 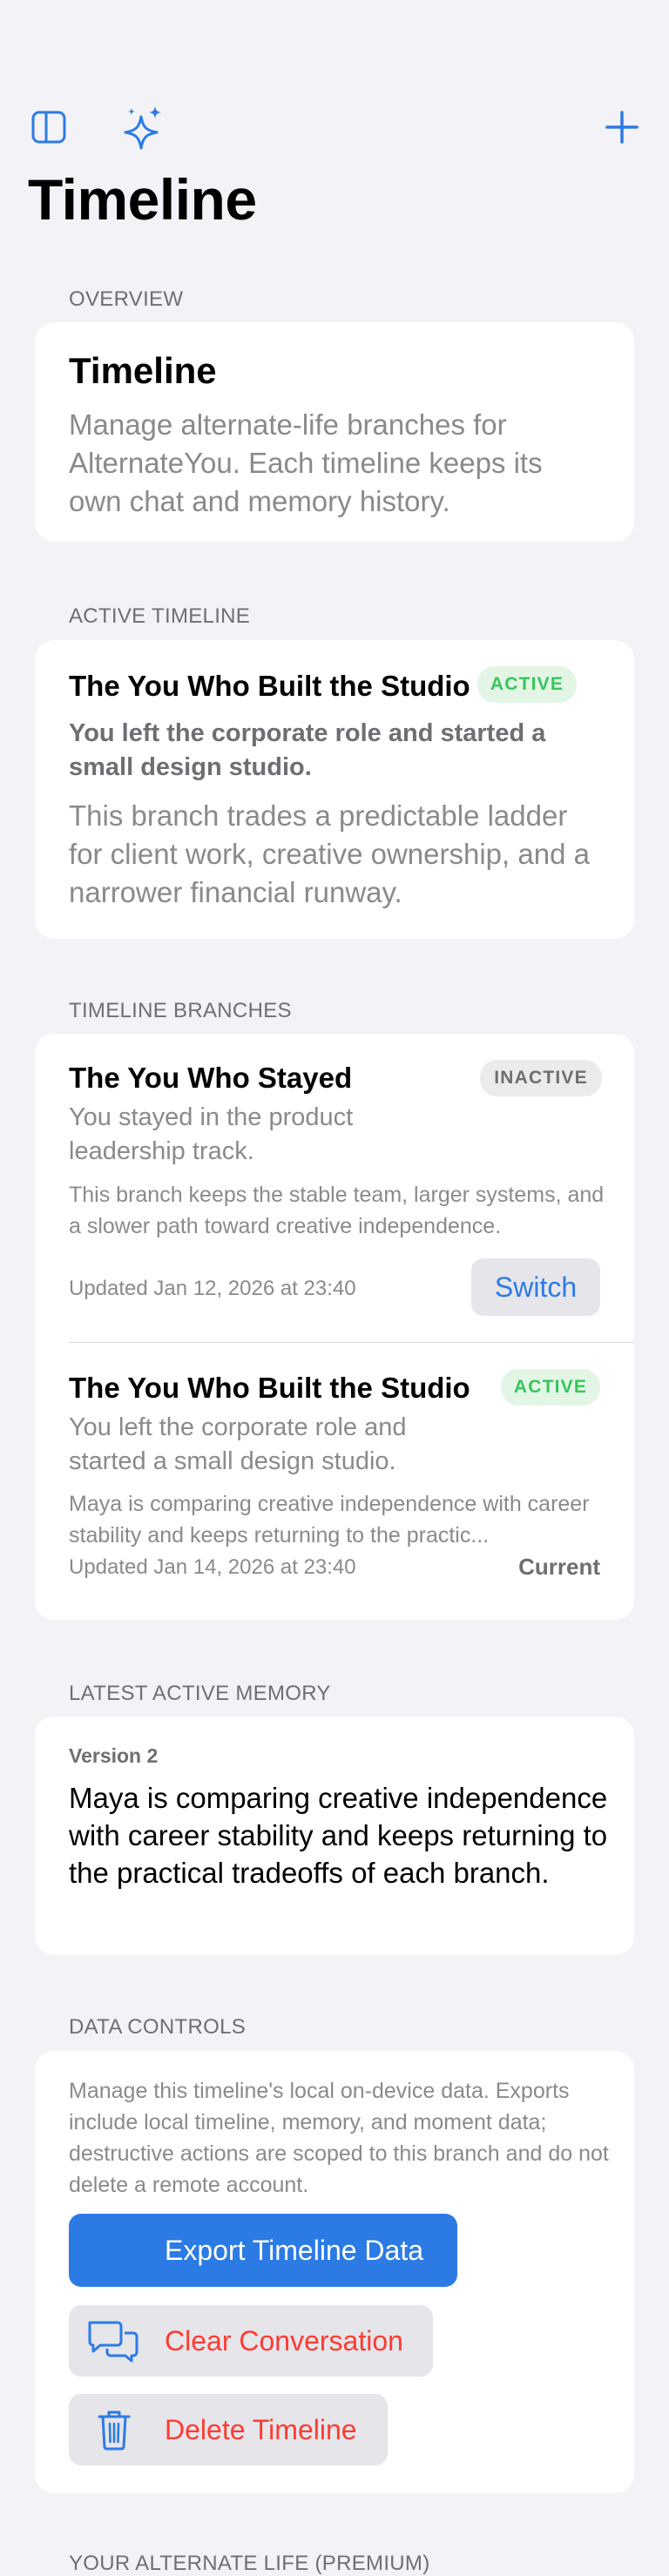 I want to click on sparkles-button, so click(x=144, y=127).